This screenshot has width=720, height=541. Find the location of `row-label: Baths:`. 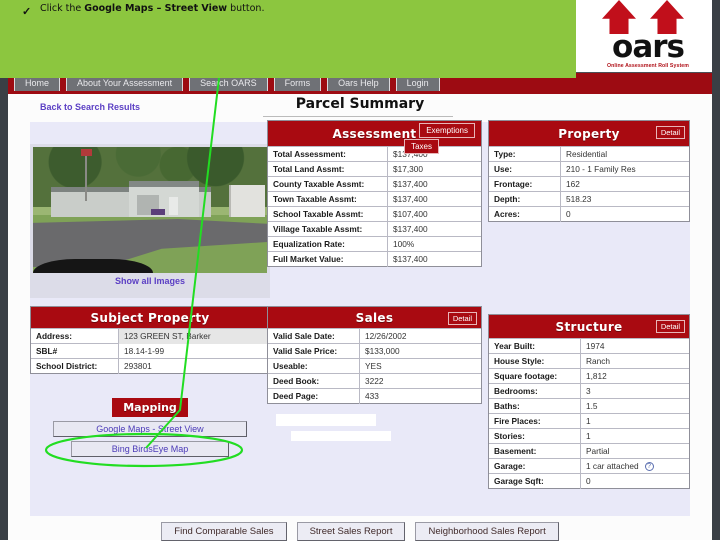

row-label: Baths: is located at coordinates (535, 406).